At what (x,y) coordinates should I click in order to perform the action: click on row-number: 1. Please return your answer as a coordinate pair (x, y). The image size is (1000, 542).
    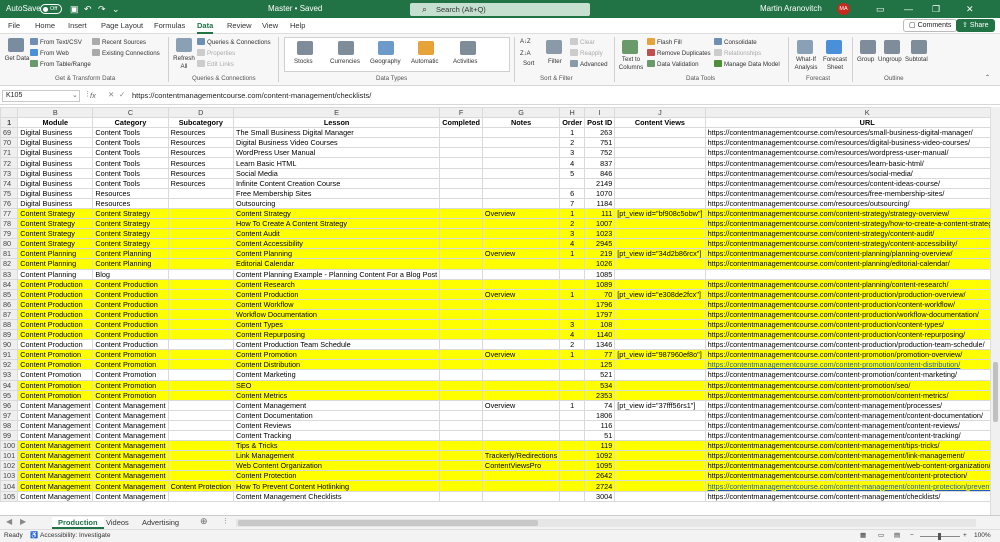
    Looking at the image, I should click on (9, 123).